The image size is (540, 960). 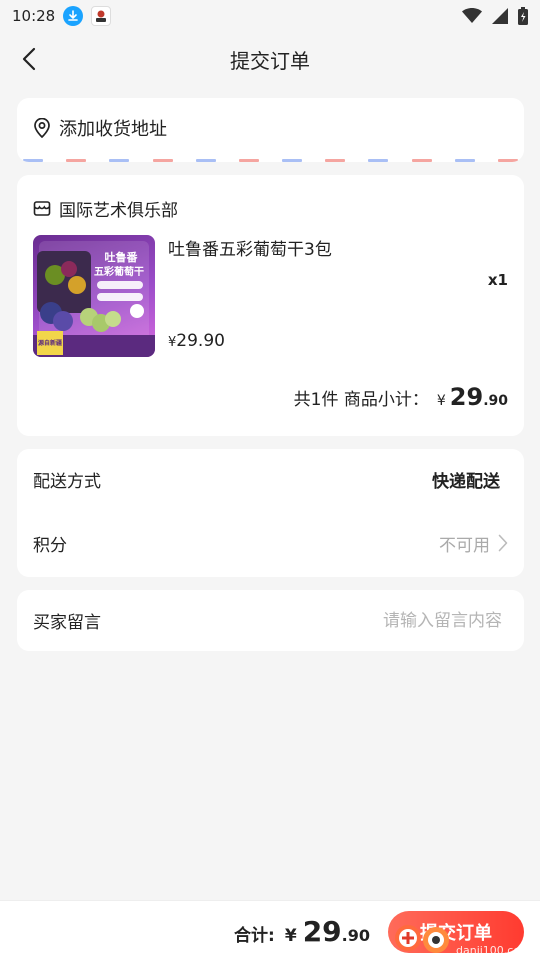 I want to click on add-address-card: 添加收货地址, so click(x=270, y=130).